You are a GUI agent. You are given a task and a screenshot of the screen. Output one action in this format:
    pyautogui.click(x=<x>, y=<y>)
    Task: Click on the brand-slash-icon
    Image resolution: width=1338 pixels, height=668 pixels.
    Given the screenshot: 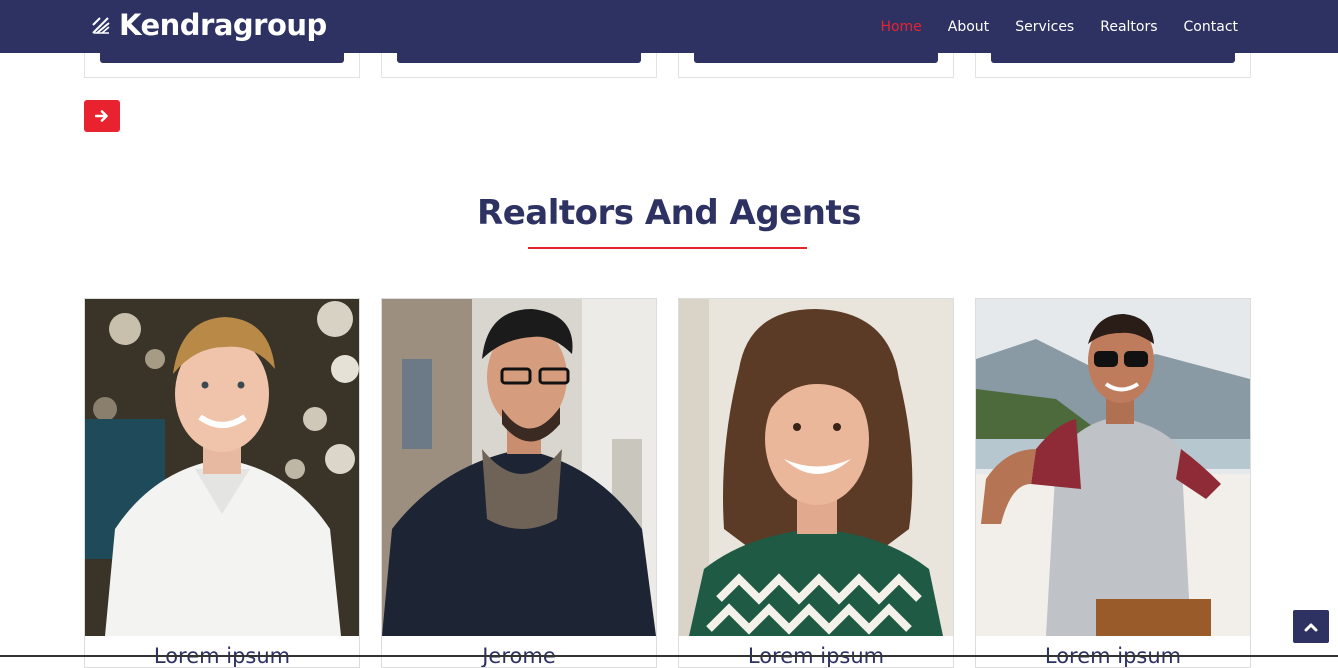 What is the action you would take?
    pyautogui.click(x=101, y=25)
    